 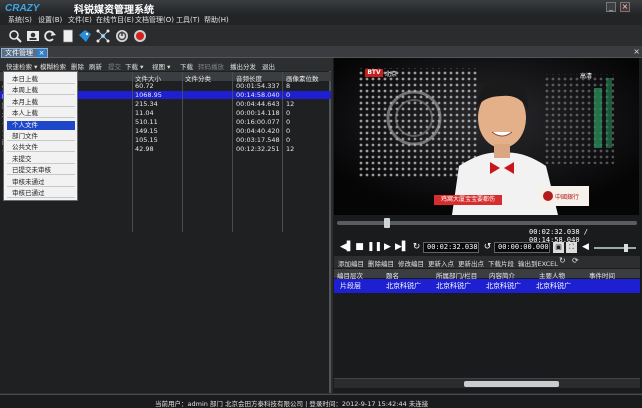 What do you see at coordinates (625, 7) in the screenshot?
I see `close-button: ×` at bounding box center [625, 7].